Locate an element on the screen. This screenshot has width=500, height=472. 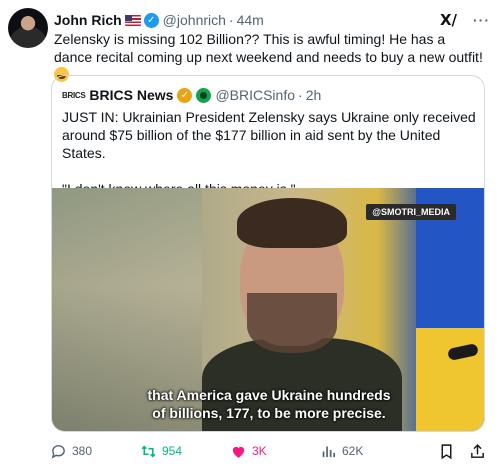
views-button: 62K is located at coordinates (370, 451).